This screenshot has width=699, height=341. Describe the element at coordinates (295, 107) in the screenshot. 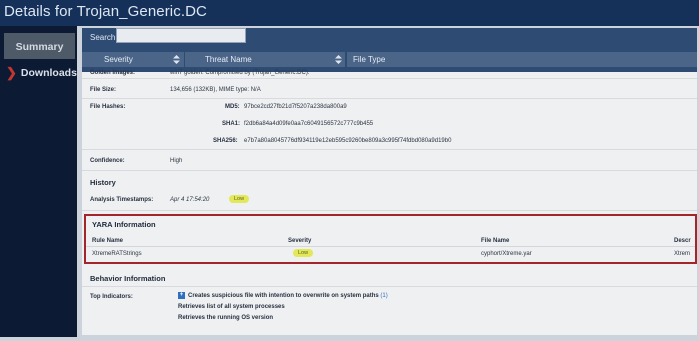

I see `hash-md5-value: 97bce2cd27fb21d7f5207a238da800a9` at that location.